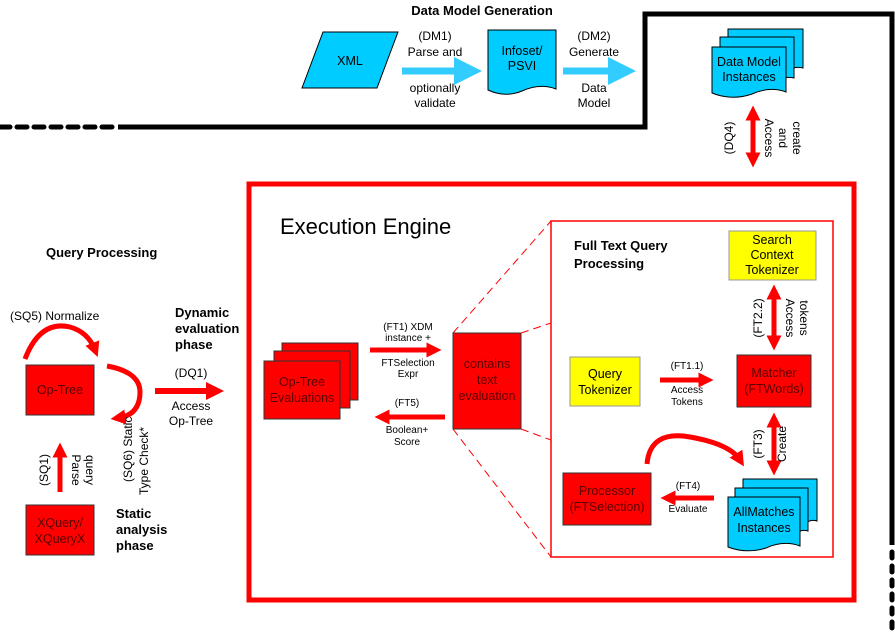 The image size is (895, 633). What do you see at coordinates (729, 138) in the screenshot?
I see `dq4-label-1: (DQ4)` at bounding box center [729, 138].